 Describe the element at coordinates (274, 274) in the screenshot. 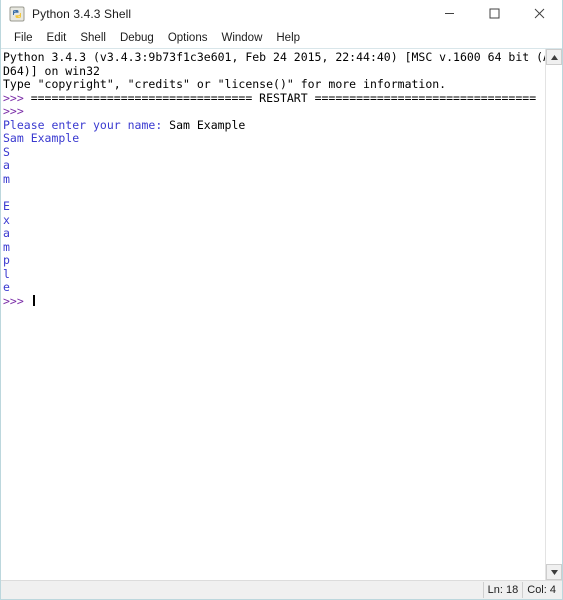

I see `console-line: l` at that location.